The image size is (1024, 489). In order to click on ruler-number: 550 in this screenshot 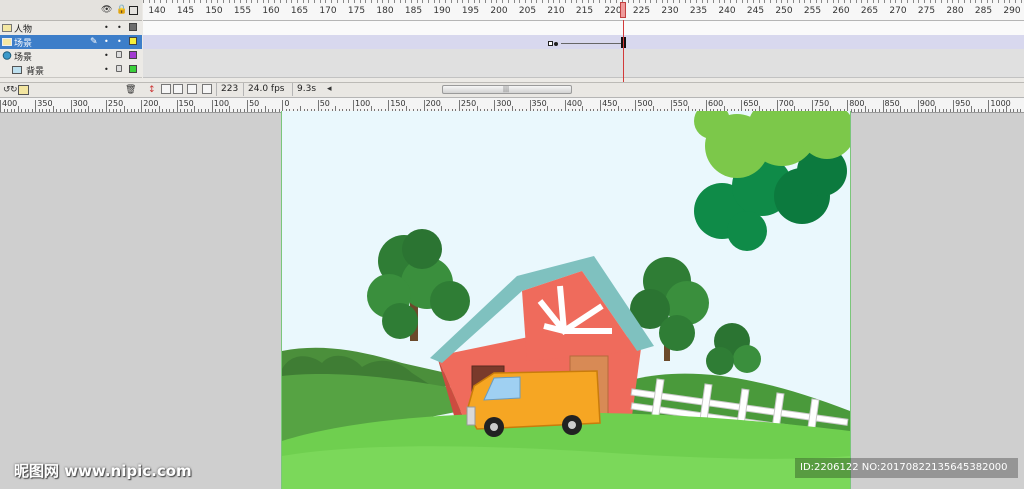, I will do `click(680, 103)`.